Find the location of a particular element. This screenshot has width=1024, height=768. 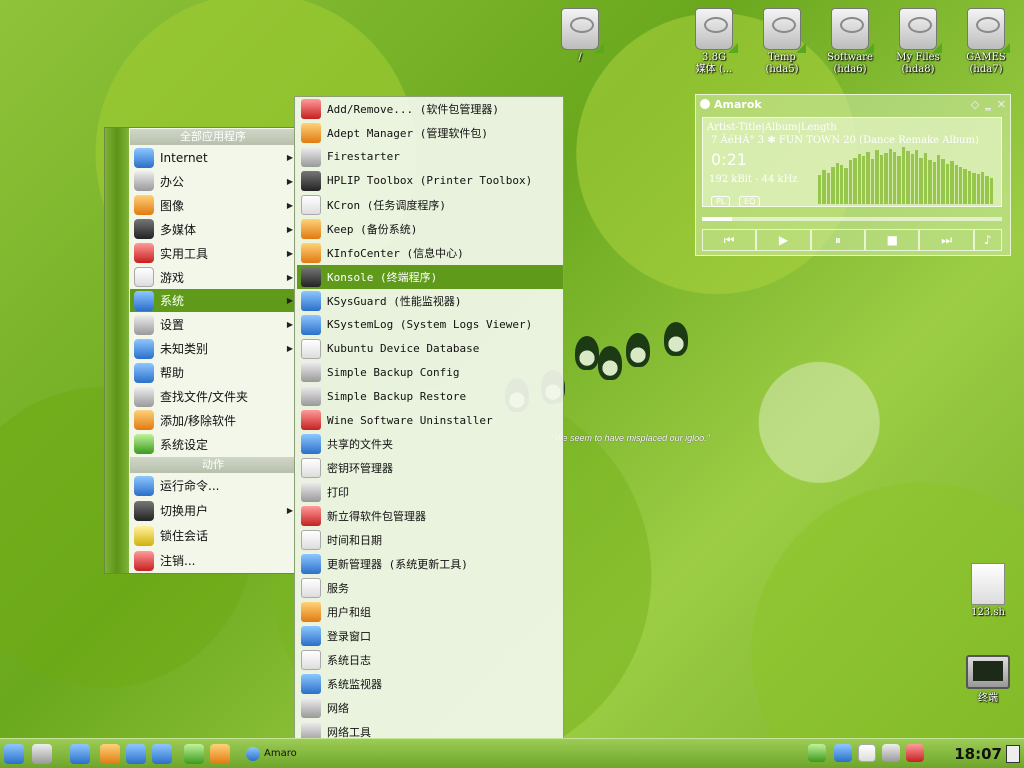

submenu-item: 共享的文件夹 is located at coordinates (430, 444).